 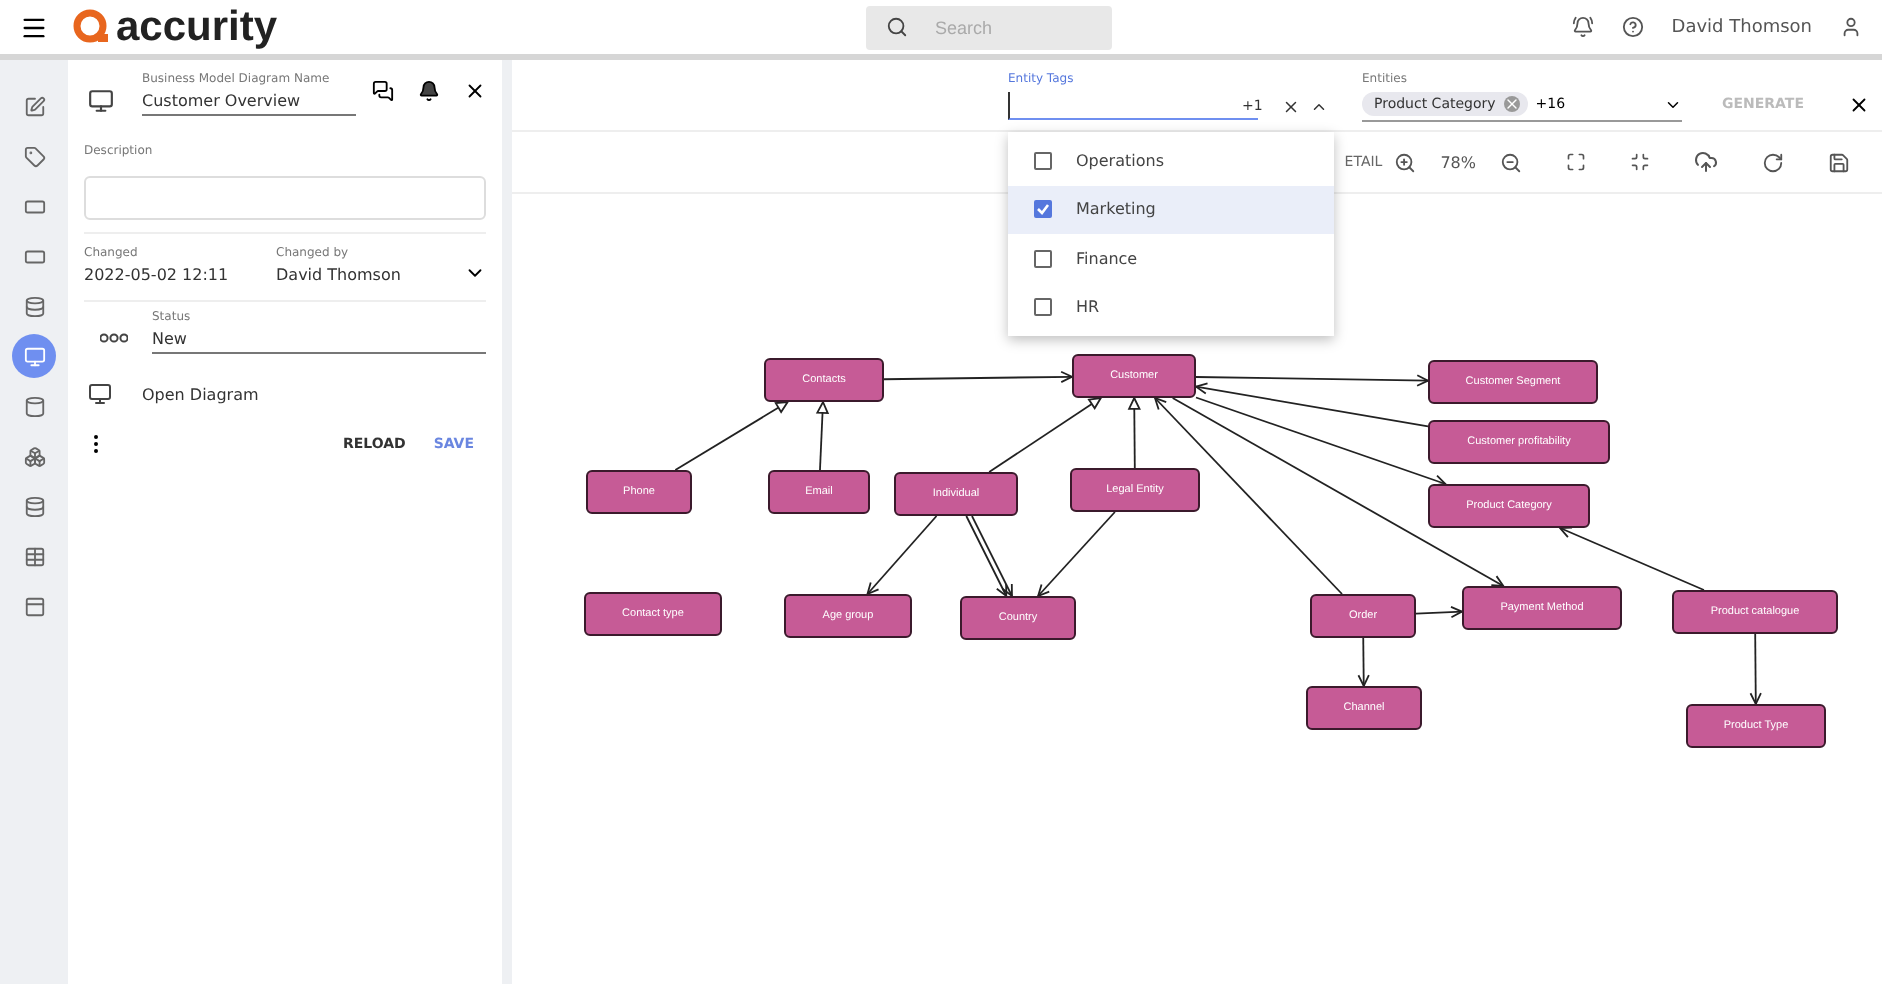 What do you see at coordinates (1458, 162) in the screenshot?
I see `zoom-level: 78%` at bounding box center [1458, 162].